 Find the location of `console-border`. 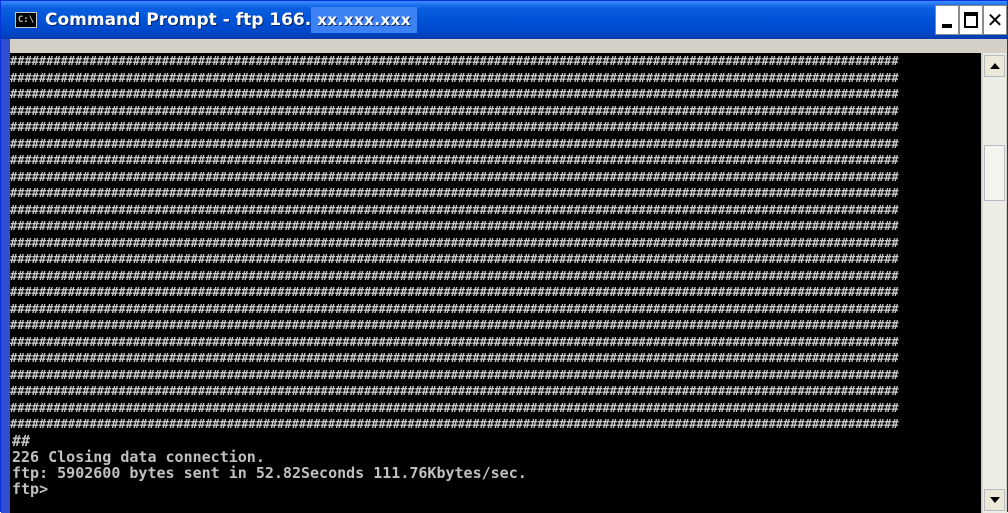

console-border is located at coordinates (5, 276).